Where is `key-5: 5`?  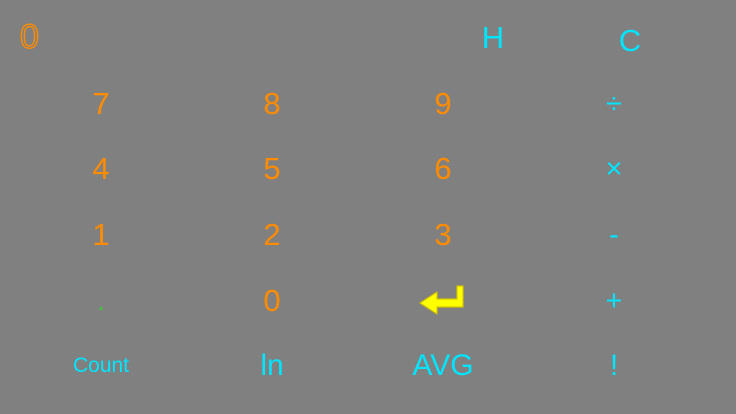
key-5: 5 is located at coordinates (272, 169).